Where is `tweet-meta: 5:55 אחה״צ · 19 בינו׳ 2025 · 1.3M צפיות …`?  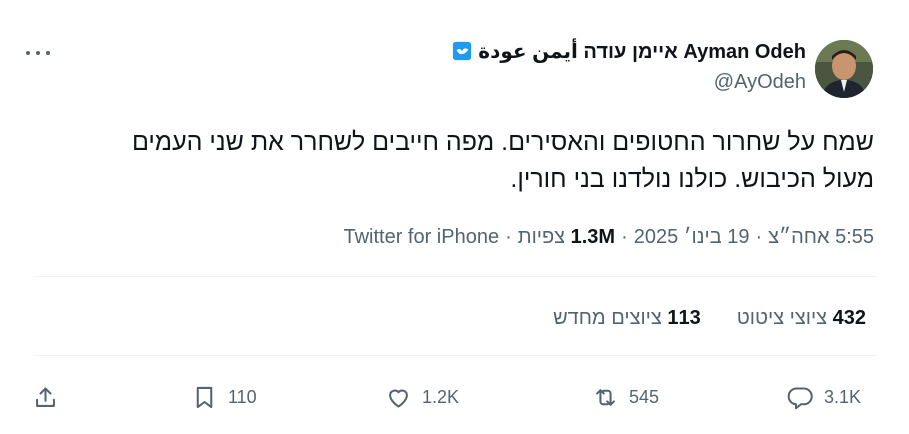
tweet-meta: 5:55 אחה״צ · 19 בינו׳ 2025 · 1.3M צפיות … is located at coordinates (608, 237).